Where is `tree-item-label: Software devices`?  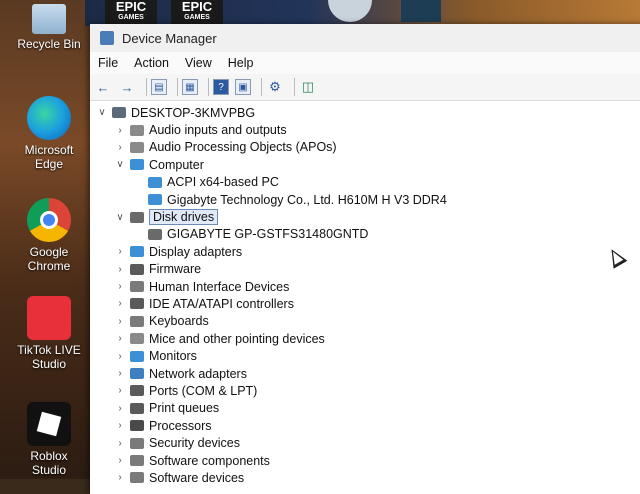 tree-item-label: Software devices is located at coordinates (197, 477).